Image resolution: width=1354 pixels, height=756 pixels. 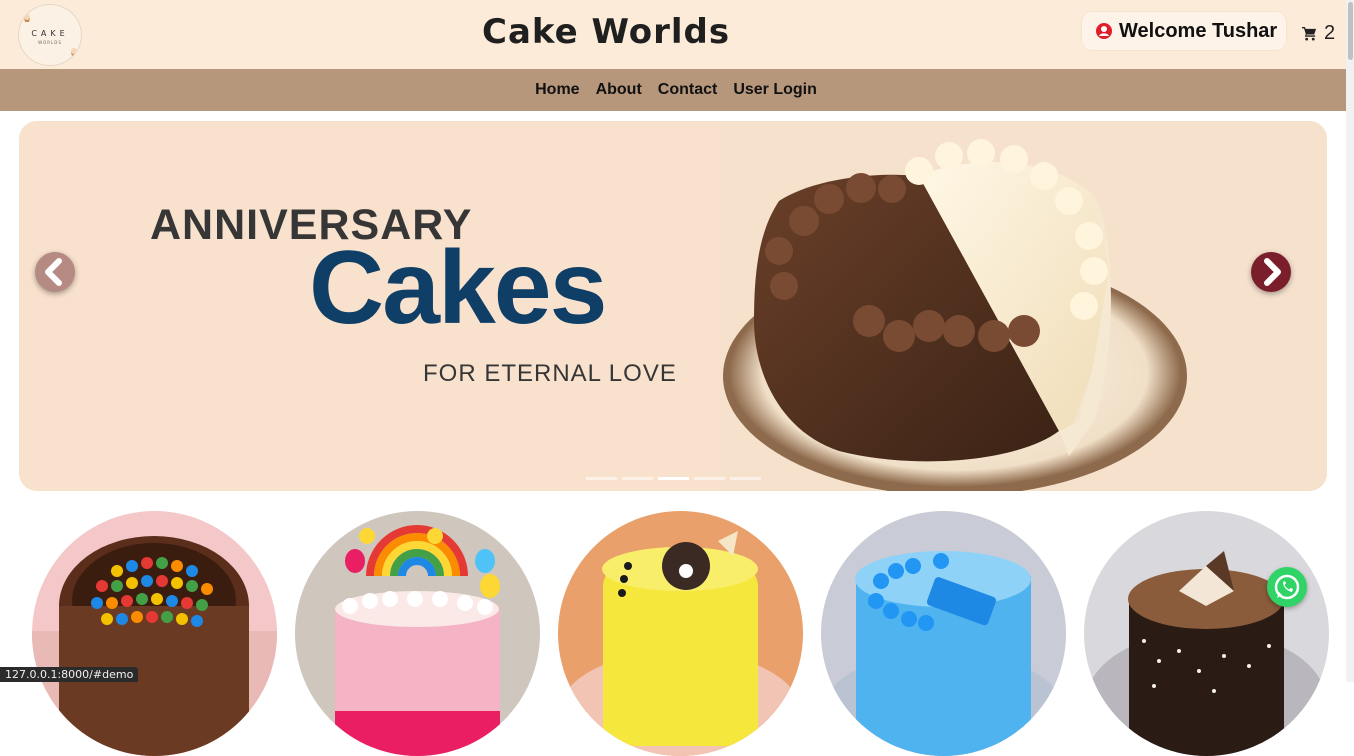 I want to click on site-title: Cake Worlds, so click(x=606, y=32).